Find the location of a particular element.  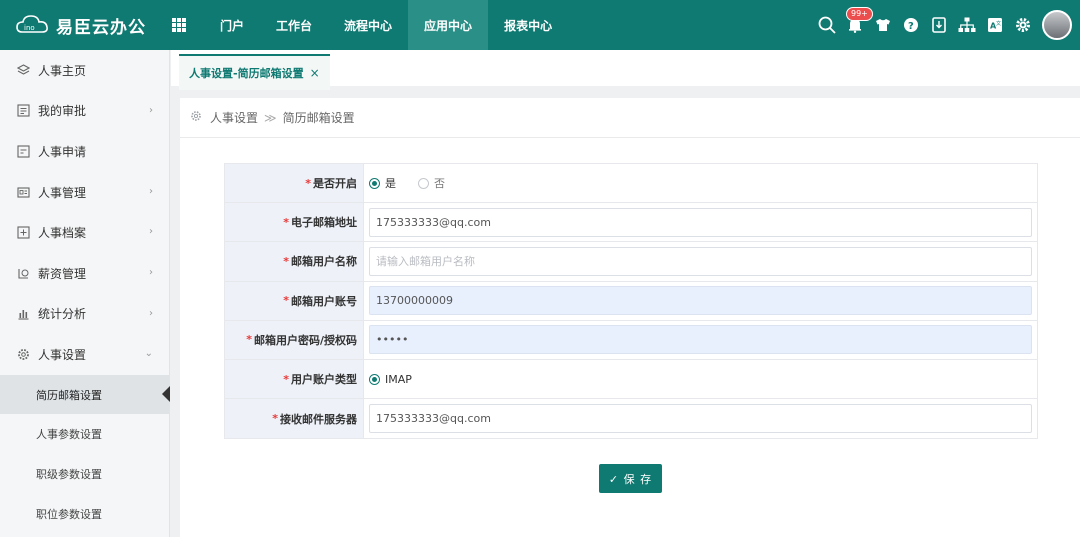

field-value: 是 否 is located at coordinates (700, 183).